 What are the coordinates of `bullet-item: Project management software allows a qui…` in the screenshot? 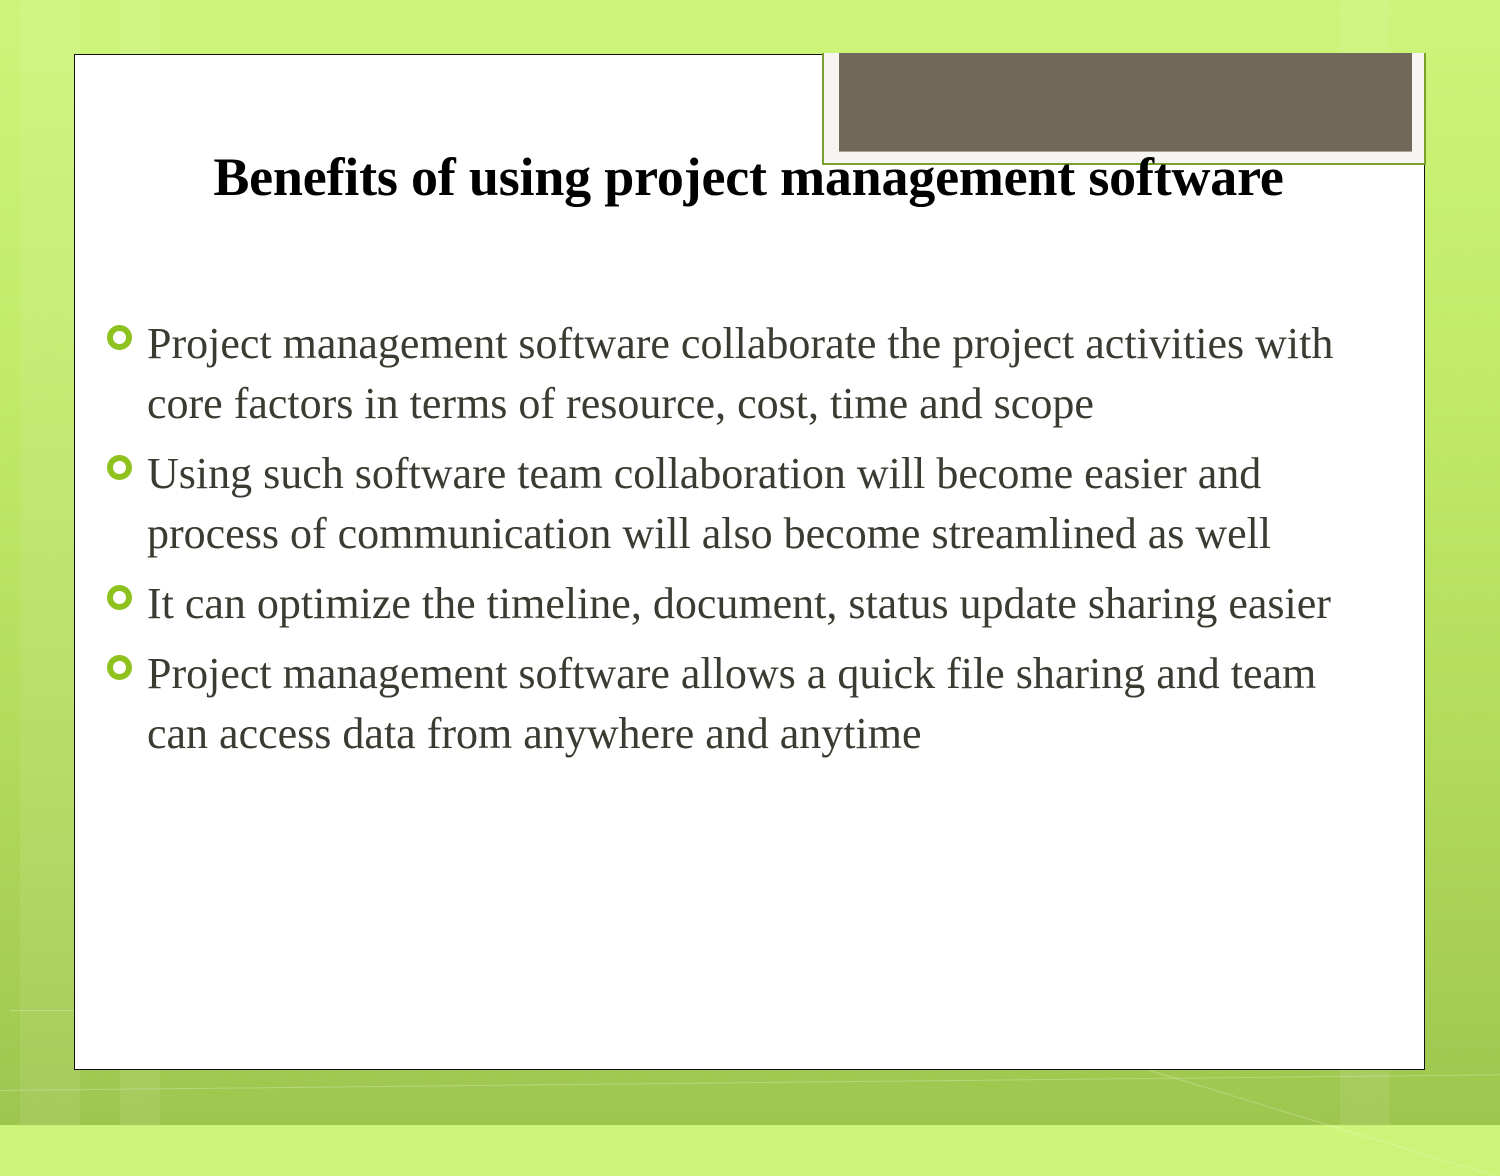 It's located at (744, 704).